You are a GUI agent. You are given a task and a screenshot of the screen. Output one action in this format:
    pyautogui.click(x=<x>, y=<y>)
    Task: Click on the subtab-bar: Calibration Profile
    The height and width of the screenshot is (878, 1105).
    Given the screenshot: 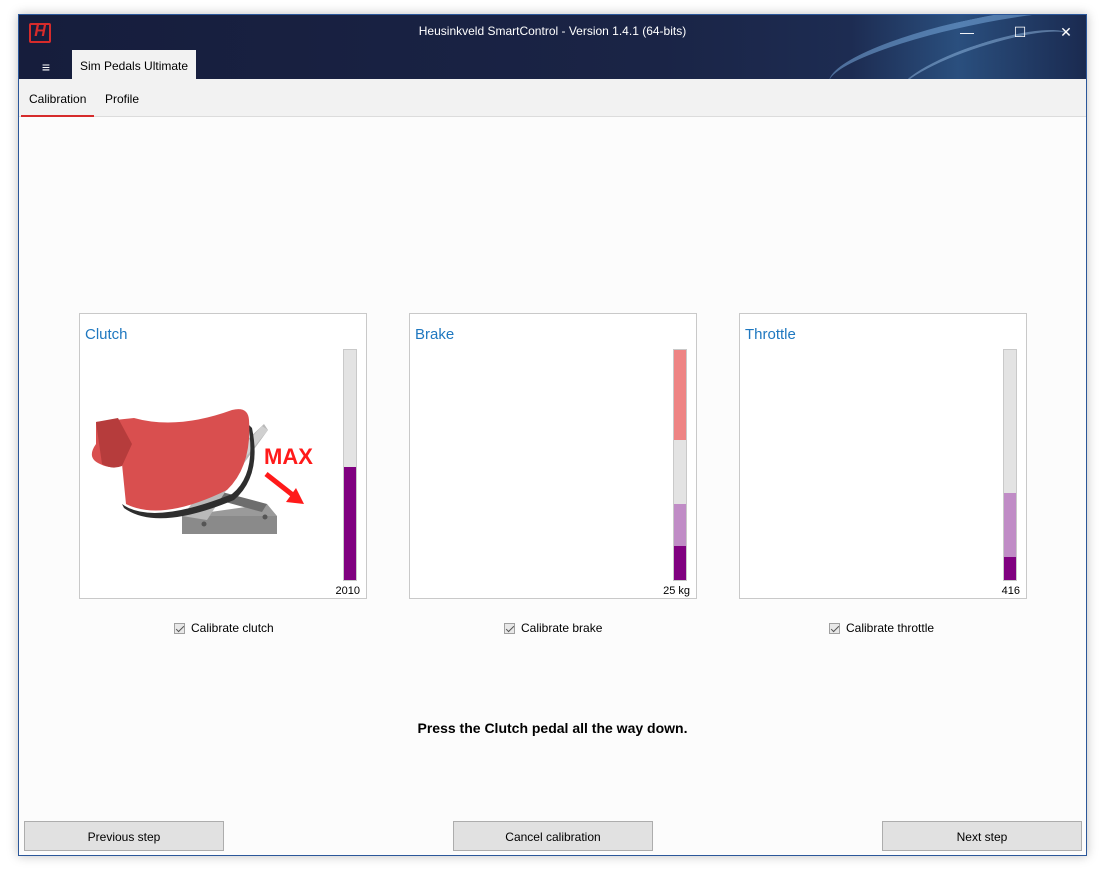 What is the action you would take?
    pyautogui.click(x=552, y=98)
    